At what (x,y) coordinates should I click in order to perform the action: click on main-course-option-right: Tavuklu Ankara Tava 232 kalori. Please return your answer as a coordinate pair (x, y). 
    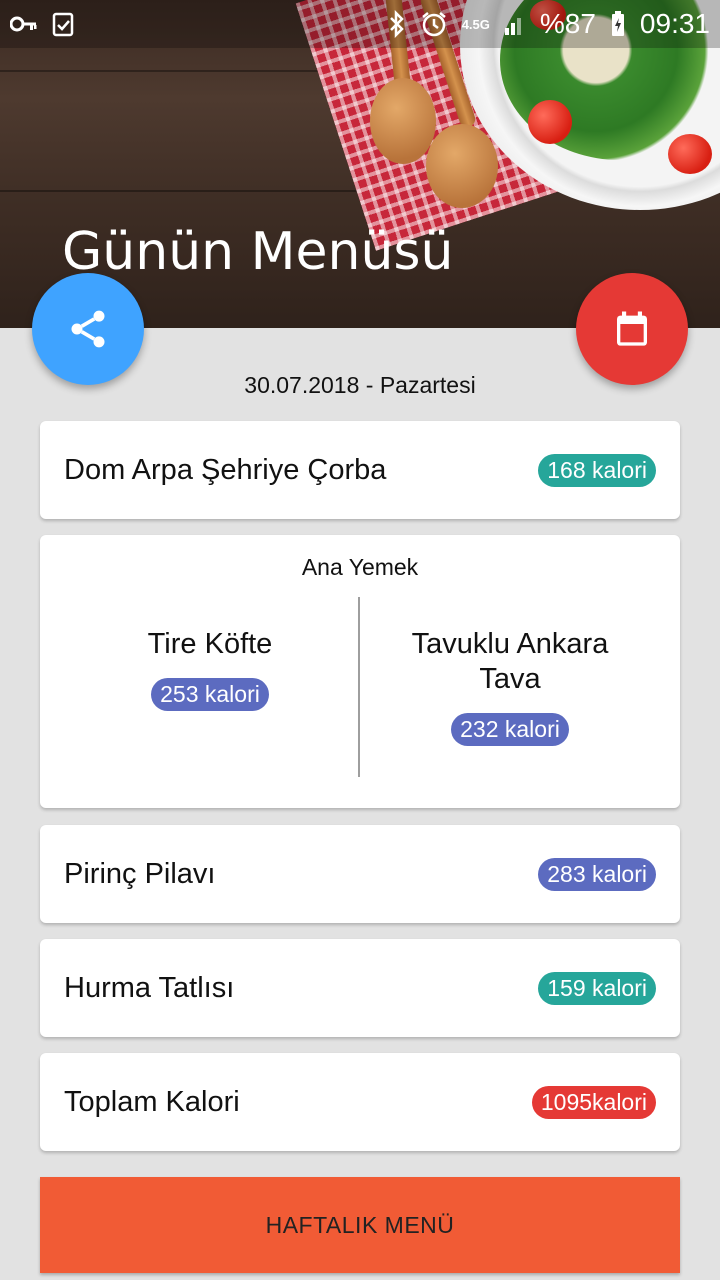
    Looking at the image, I should click on (510, 686).